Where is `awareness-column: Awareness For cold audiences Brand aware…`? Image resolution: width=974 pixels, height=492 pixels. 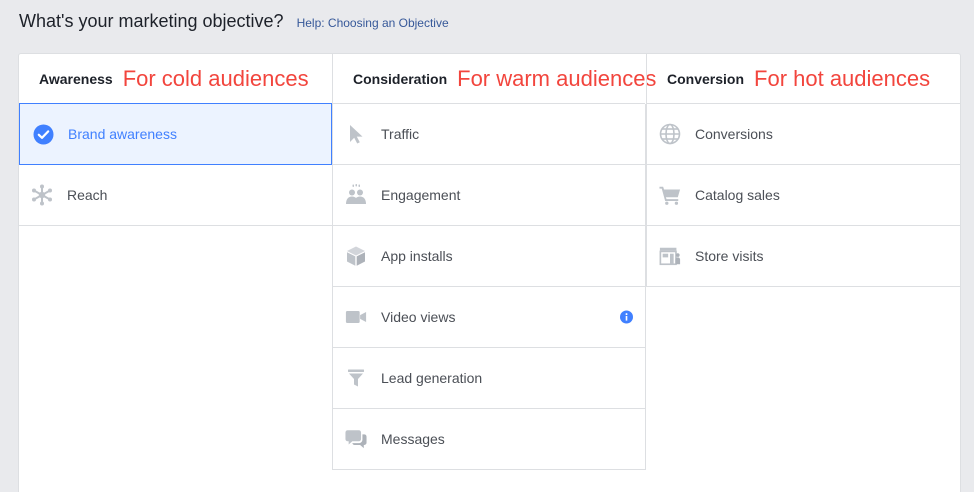
awareness-column: Awareness For cold audiences Brand aware… is located at coordinates (175, 140).